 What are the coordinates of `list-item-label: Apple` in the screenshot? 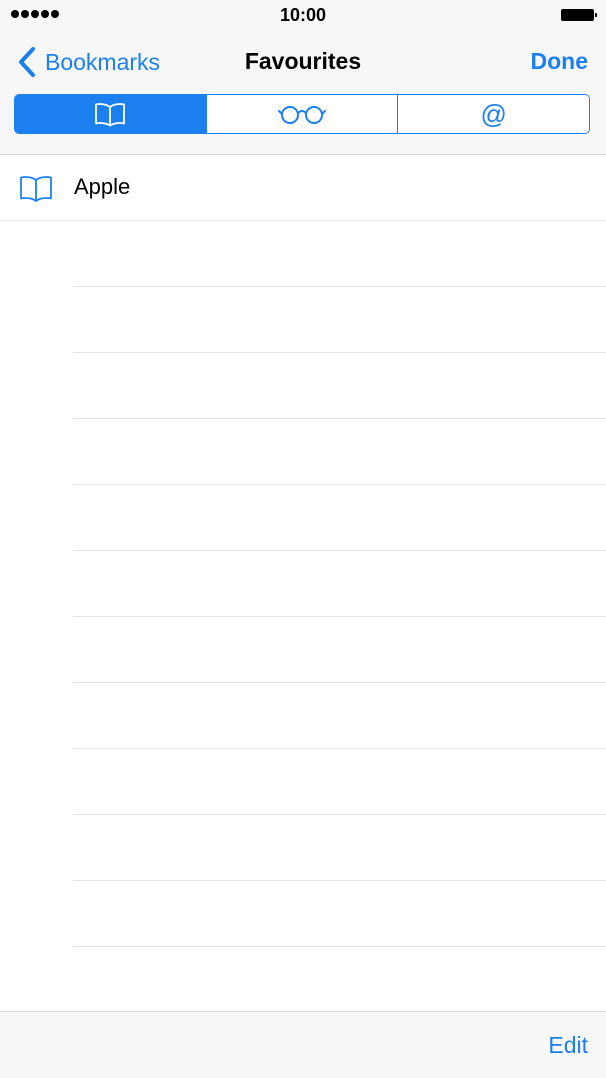 It's located at (102, 186).